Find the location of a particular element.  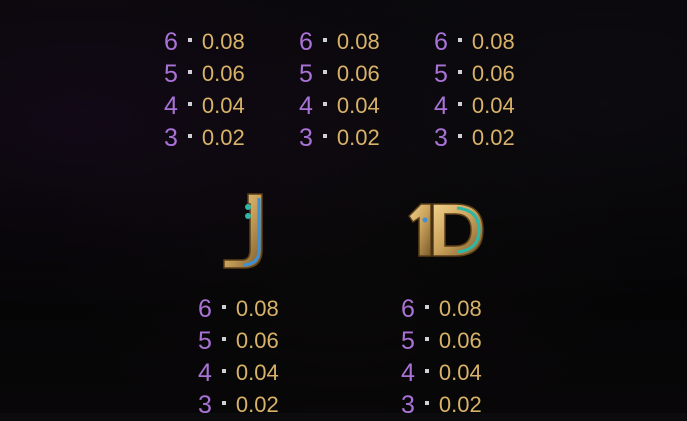

paytable-1: 6 0.08 5 0.06 4 0.04 3 0.02 is located at coordinates (204, 90).